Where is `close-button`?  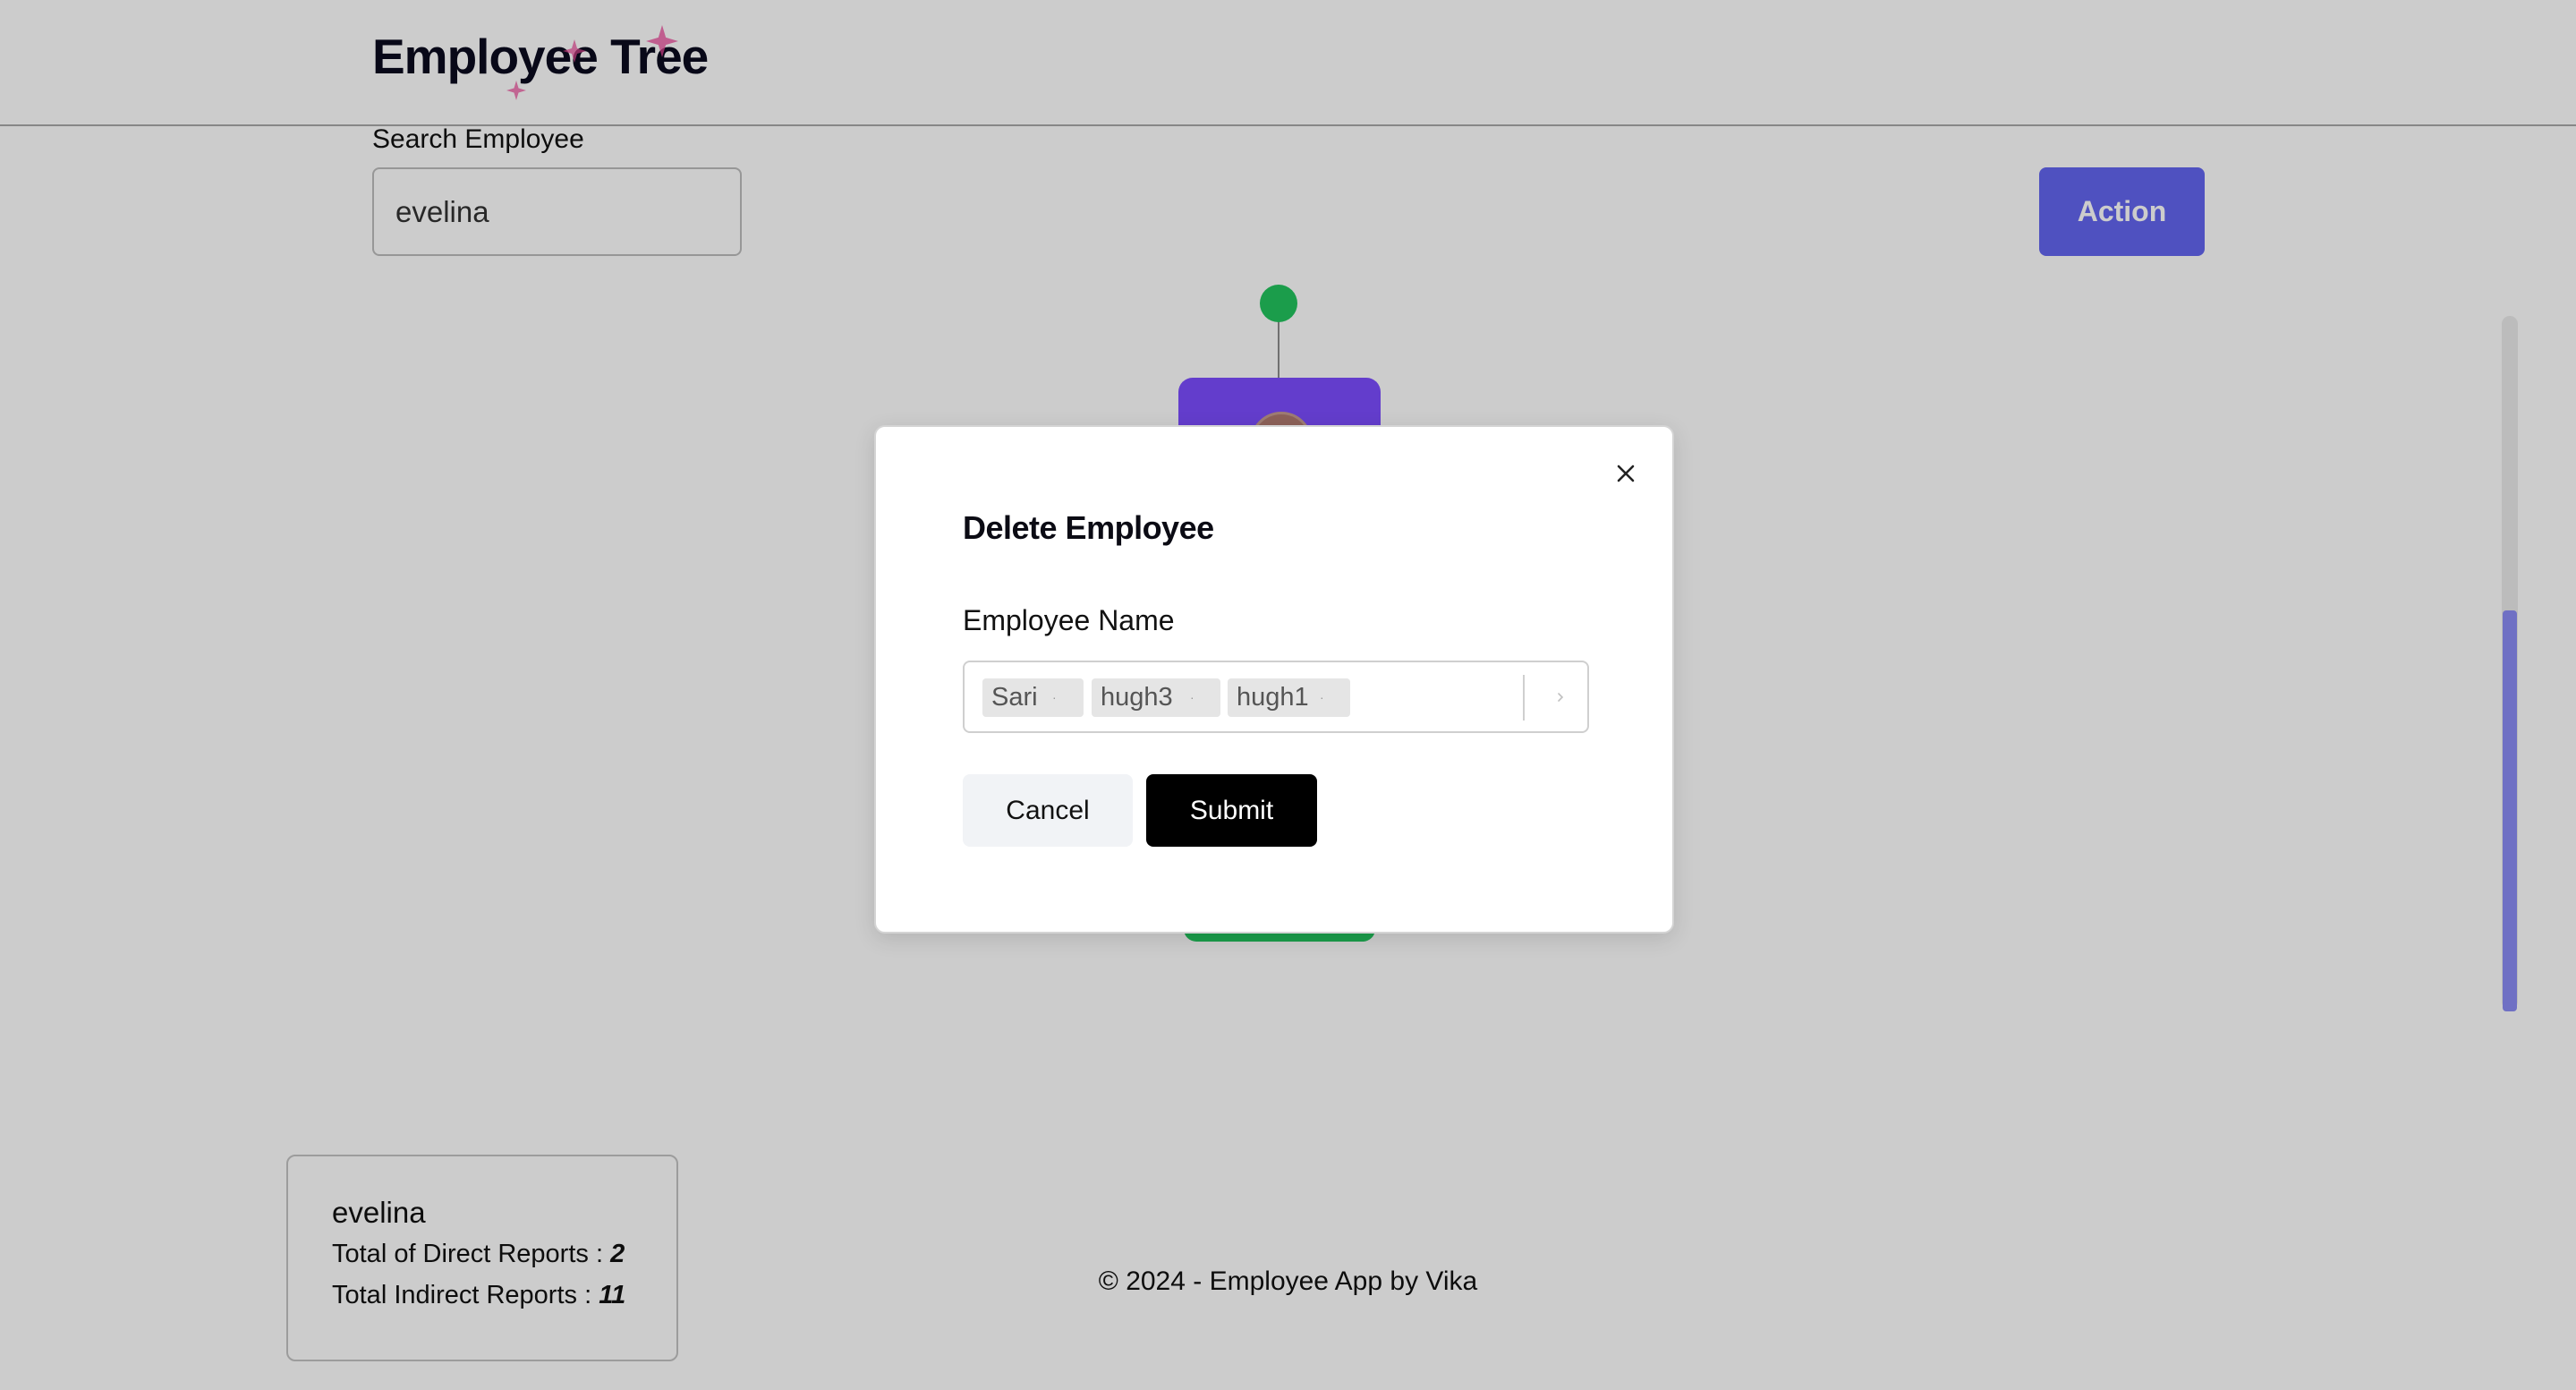 close-button is located at coordinates (1626, 473).